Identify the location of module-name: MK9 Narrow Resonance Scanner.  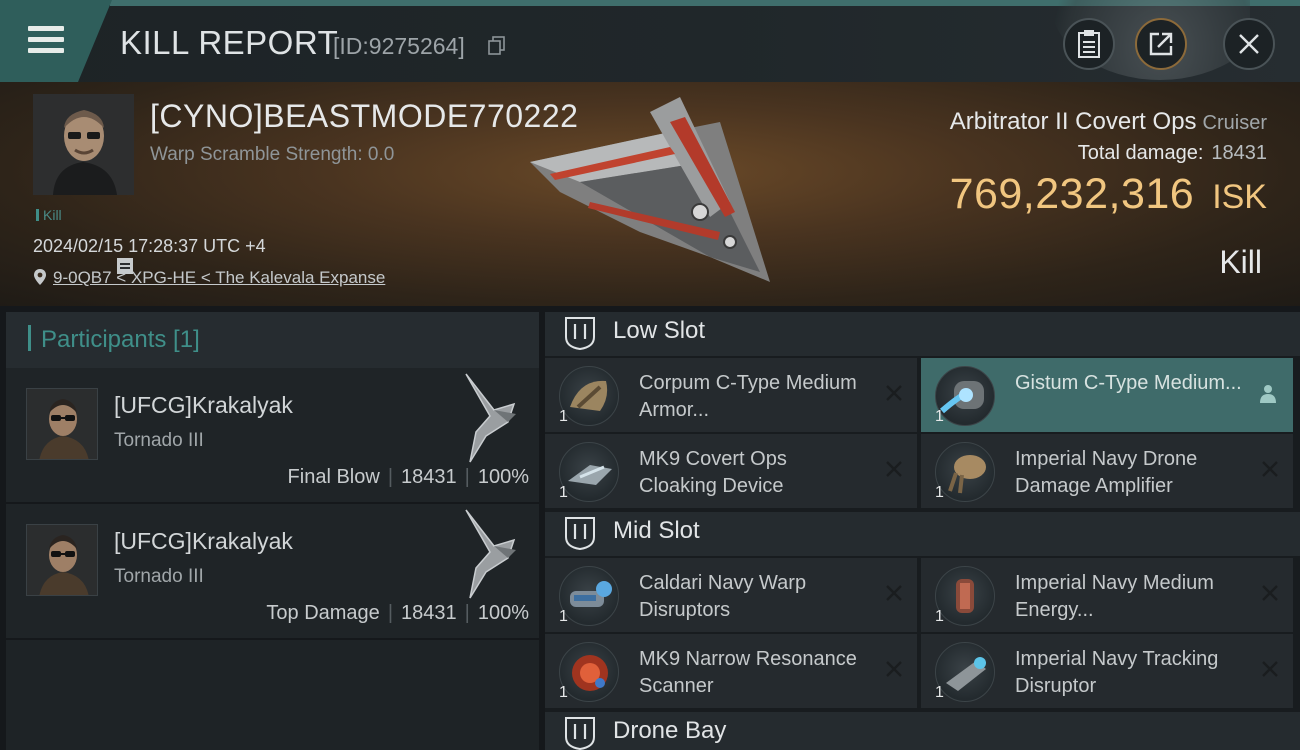
(748, 672).